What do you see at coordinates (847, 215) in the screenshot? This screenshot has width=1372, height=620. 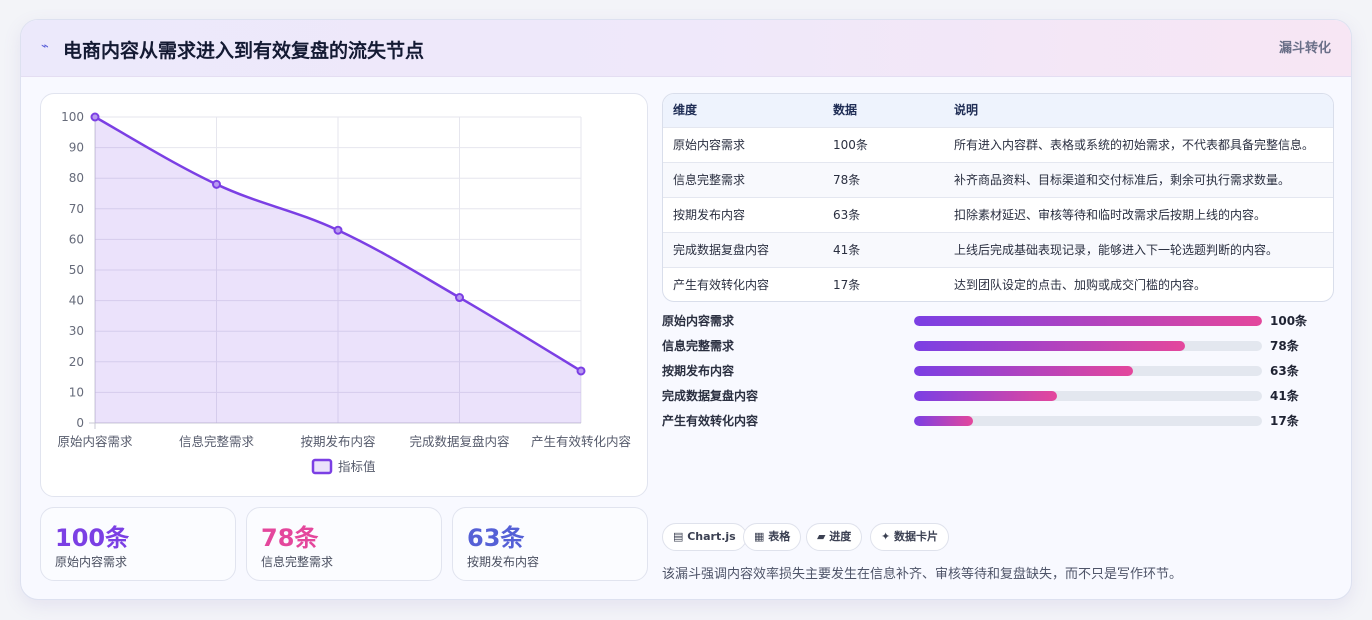 I see `table-cell: 63条` at bounding box center [847, 215].